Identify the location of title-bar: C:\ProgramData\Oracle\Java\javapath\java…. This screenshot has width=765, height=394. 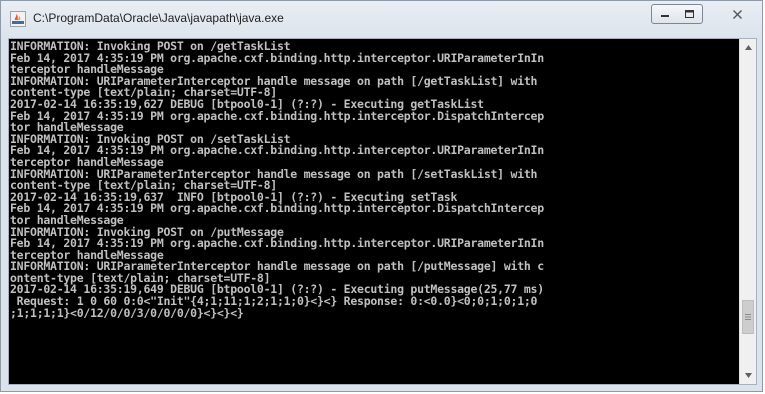
(381, 19).